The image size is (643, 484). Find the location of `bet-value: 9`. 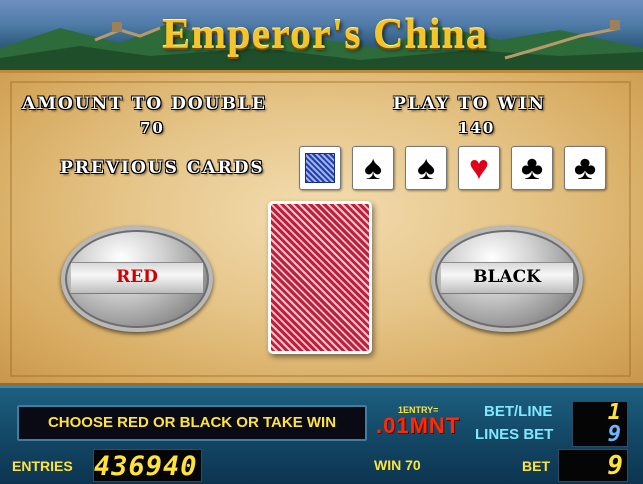

bet-value: 9 is located at coordinates (593, 465).